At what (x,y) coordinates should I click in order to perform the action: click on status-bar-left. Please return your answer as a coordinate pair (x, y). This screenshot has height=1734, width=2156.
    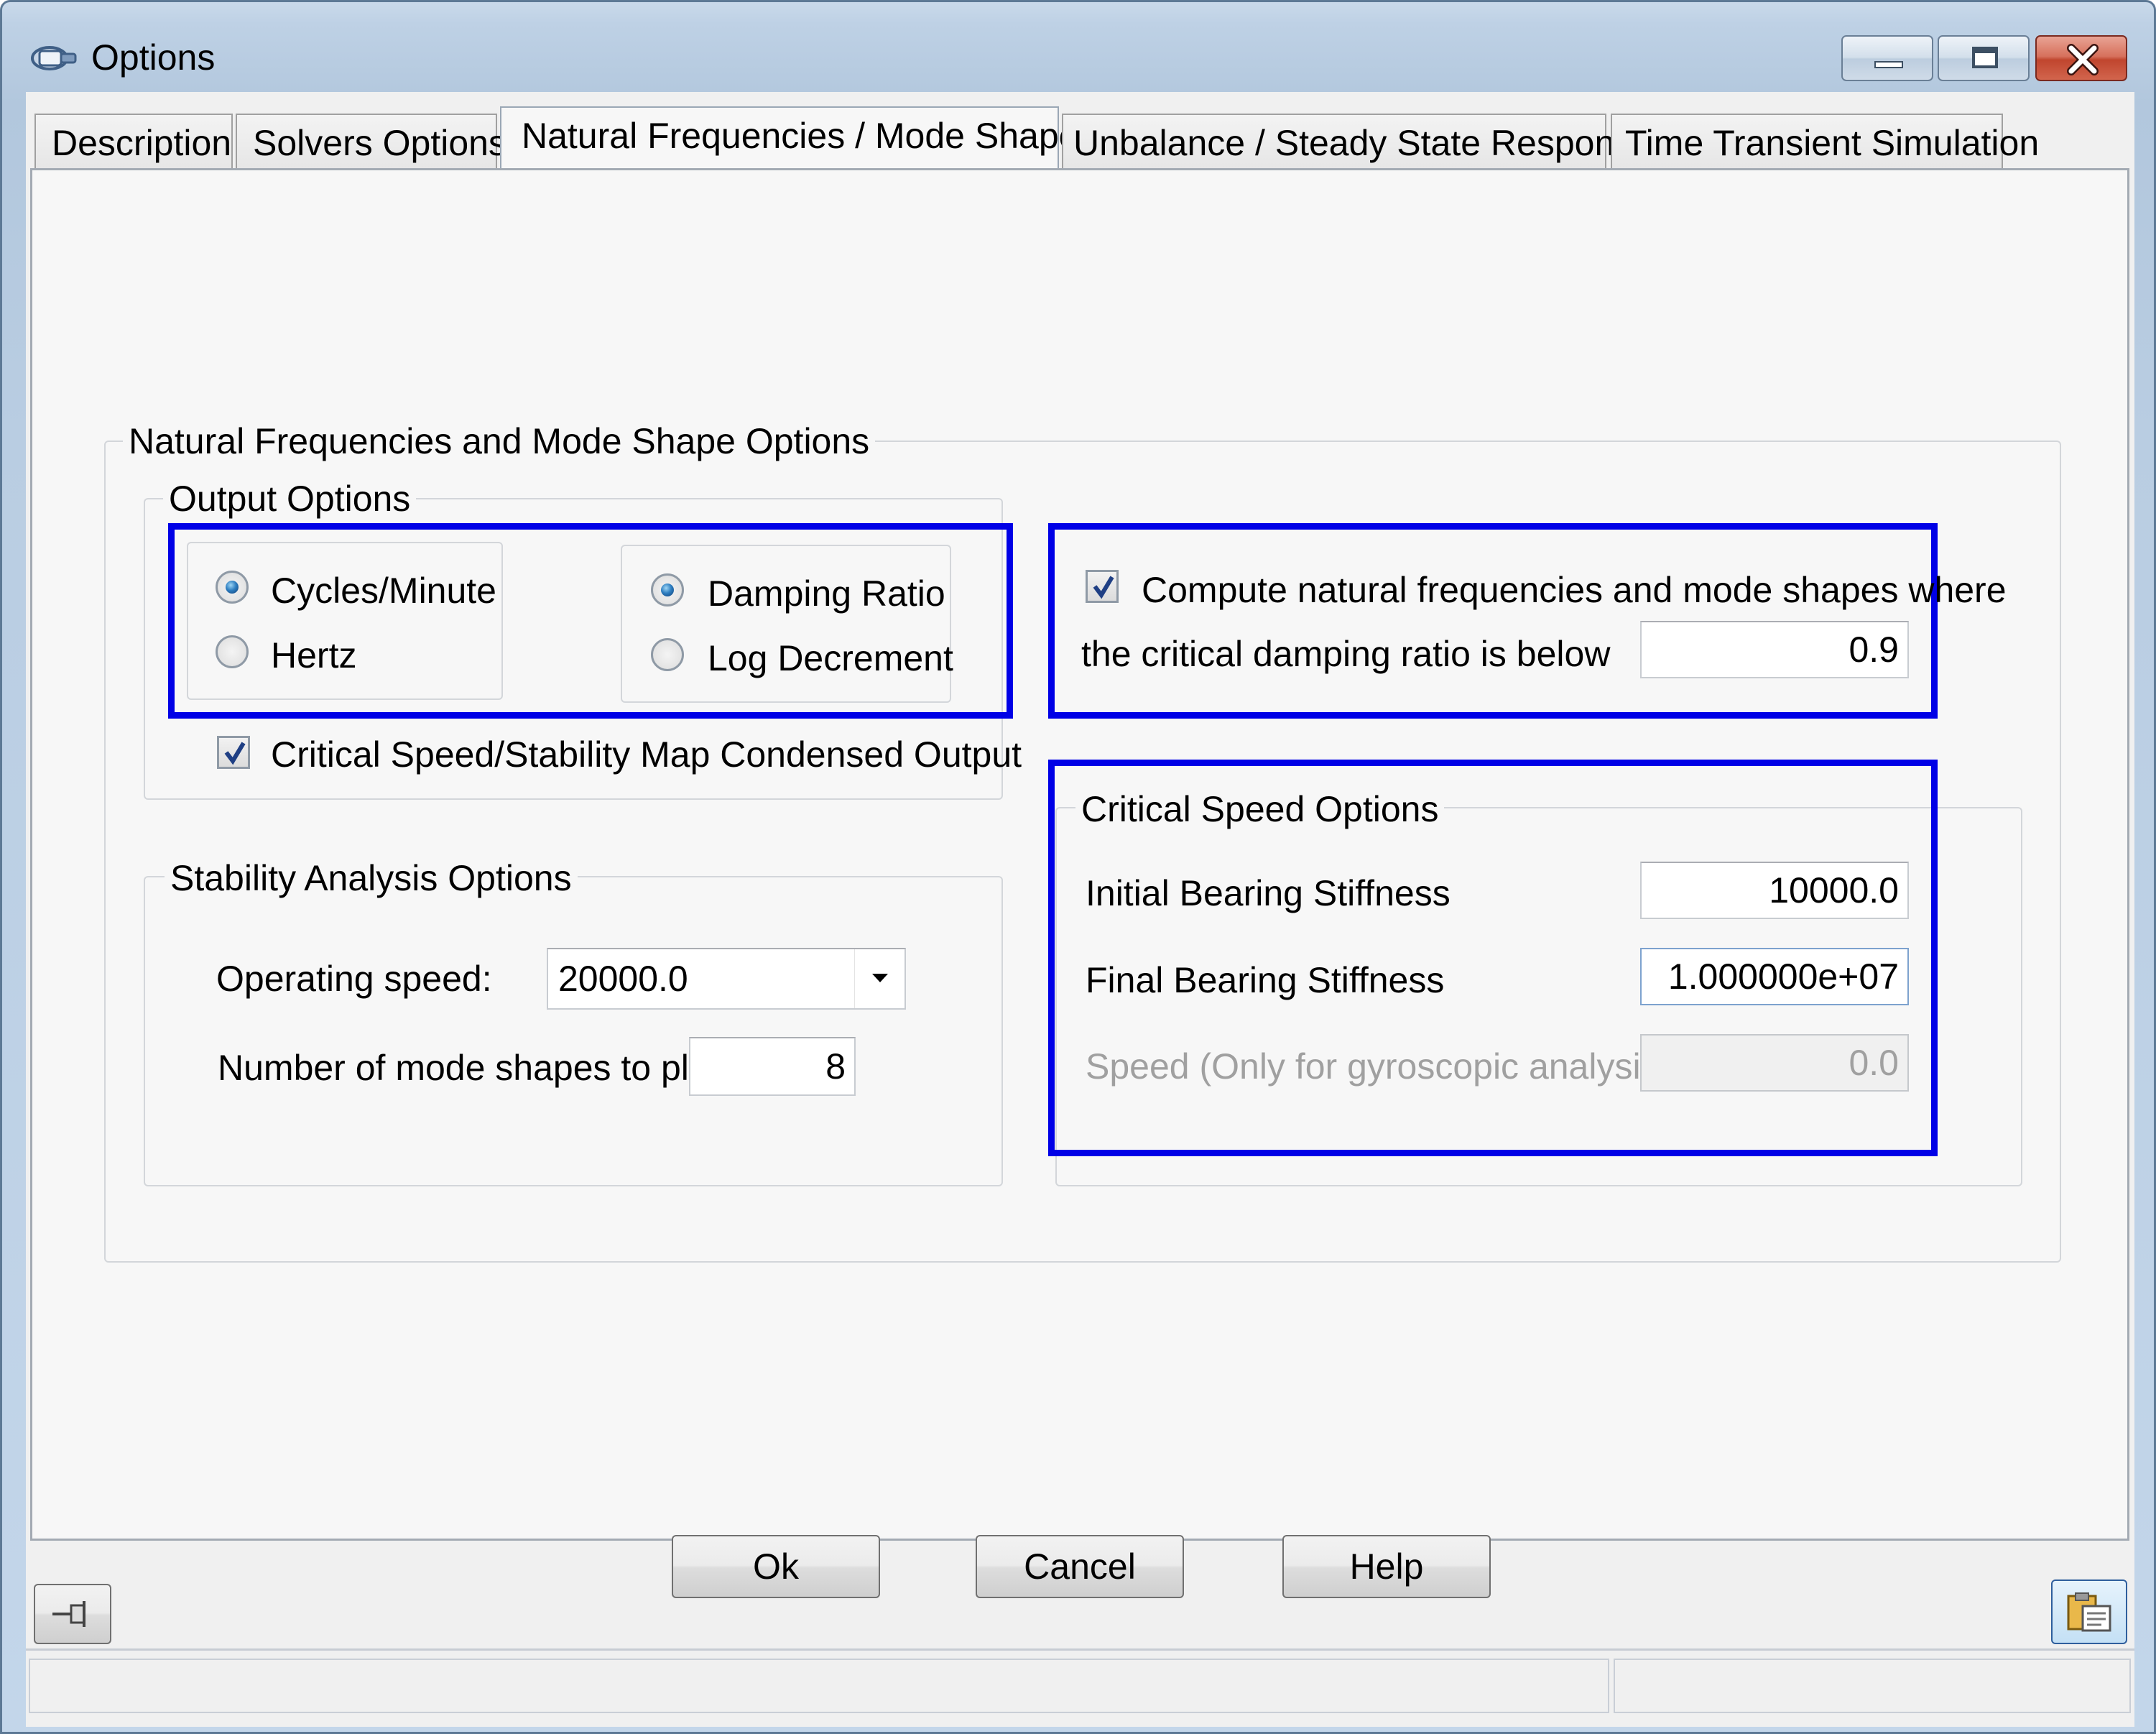
    Looking at the image, I should click on (819, 1686).